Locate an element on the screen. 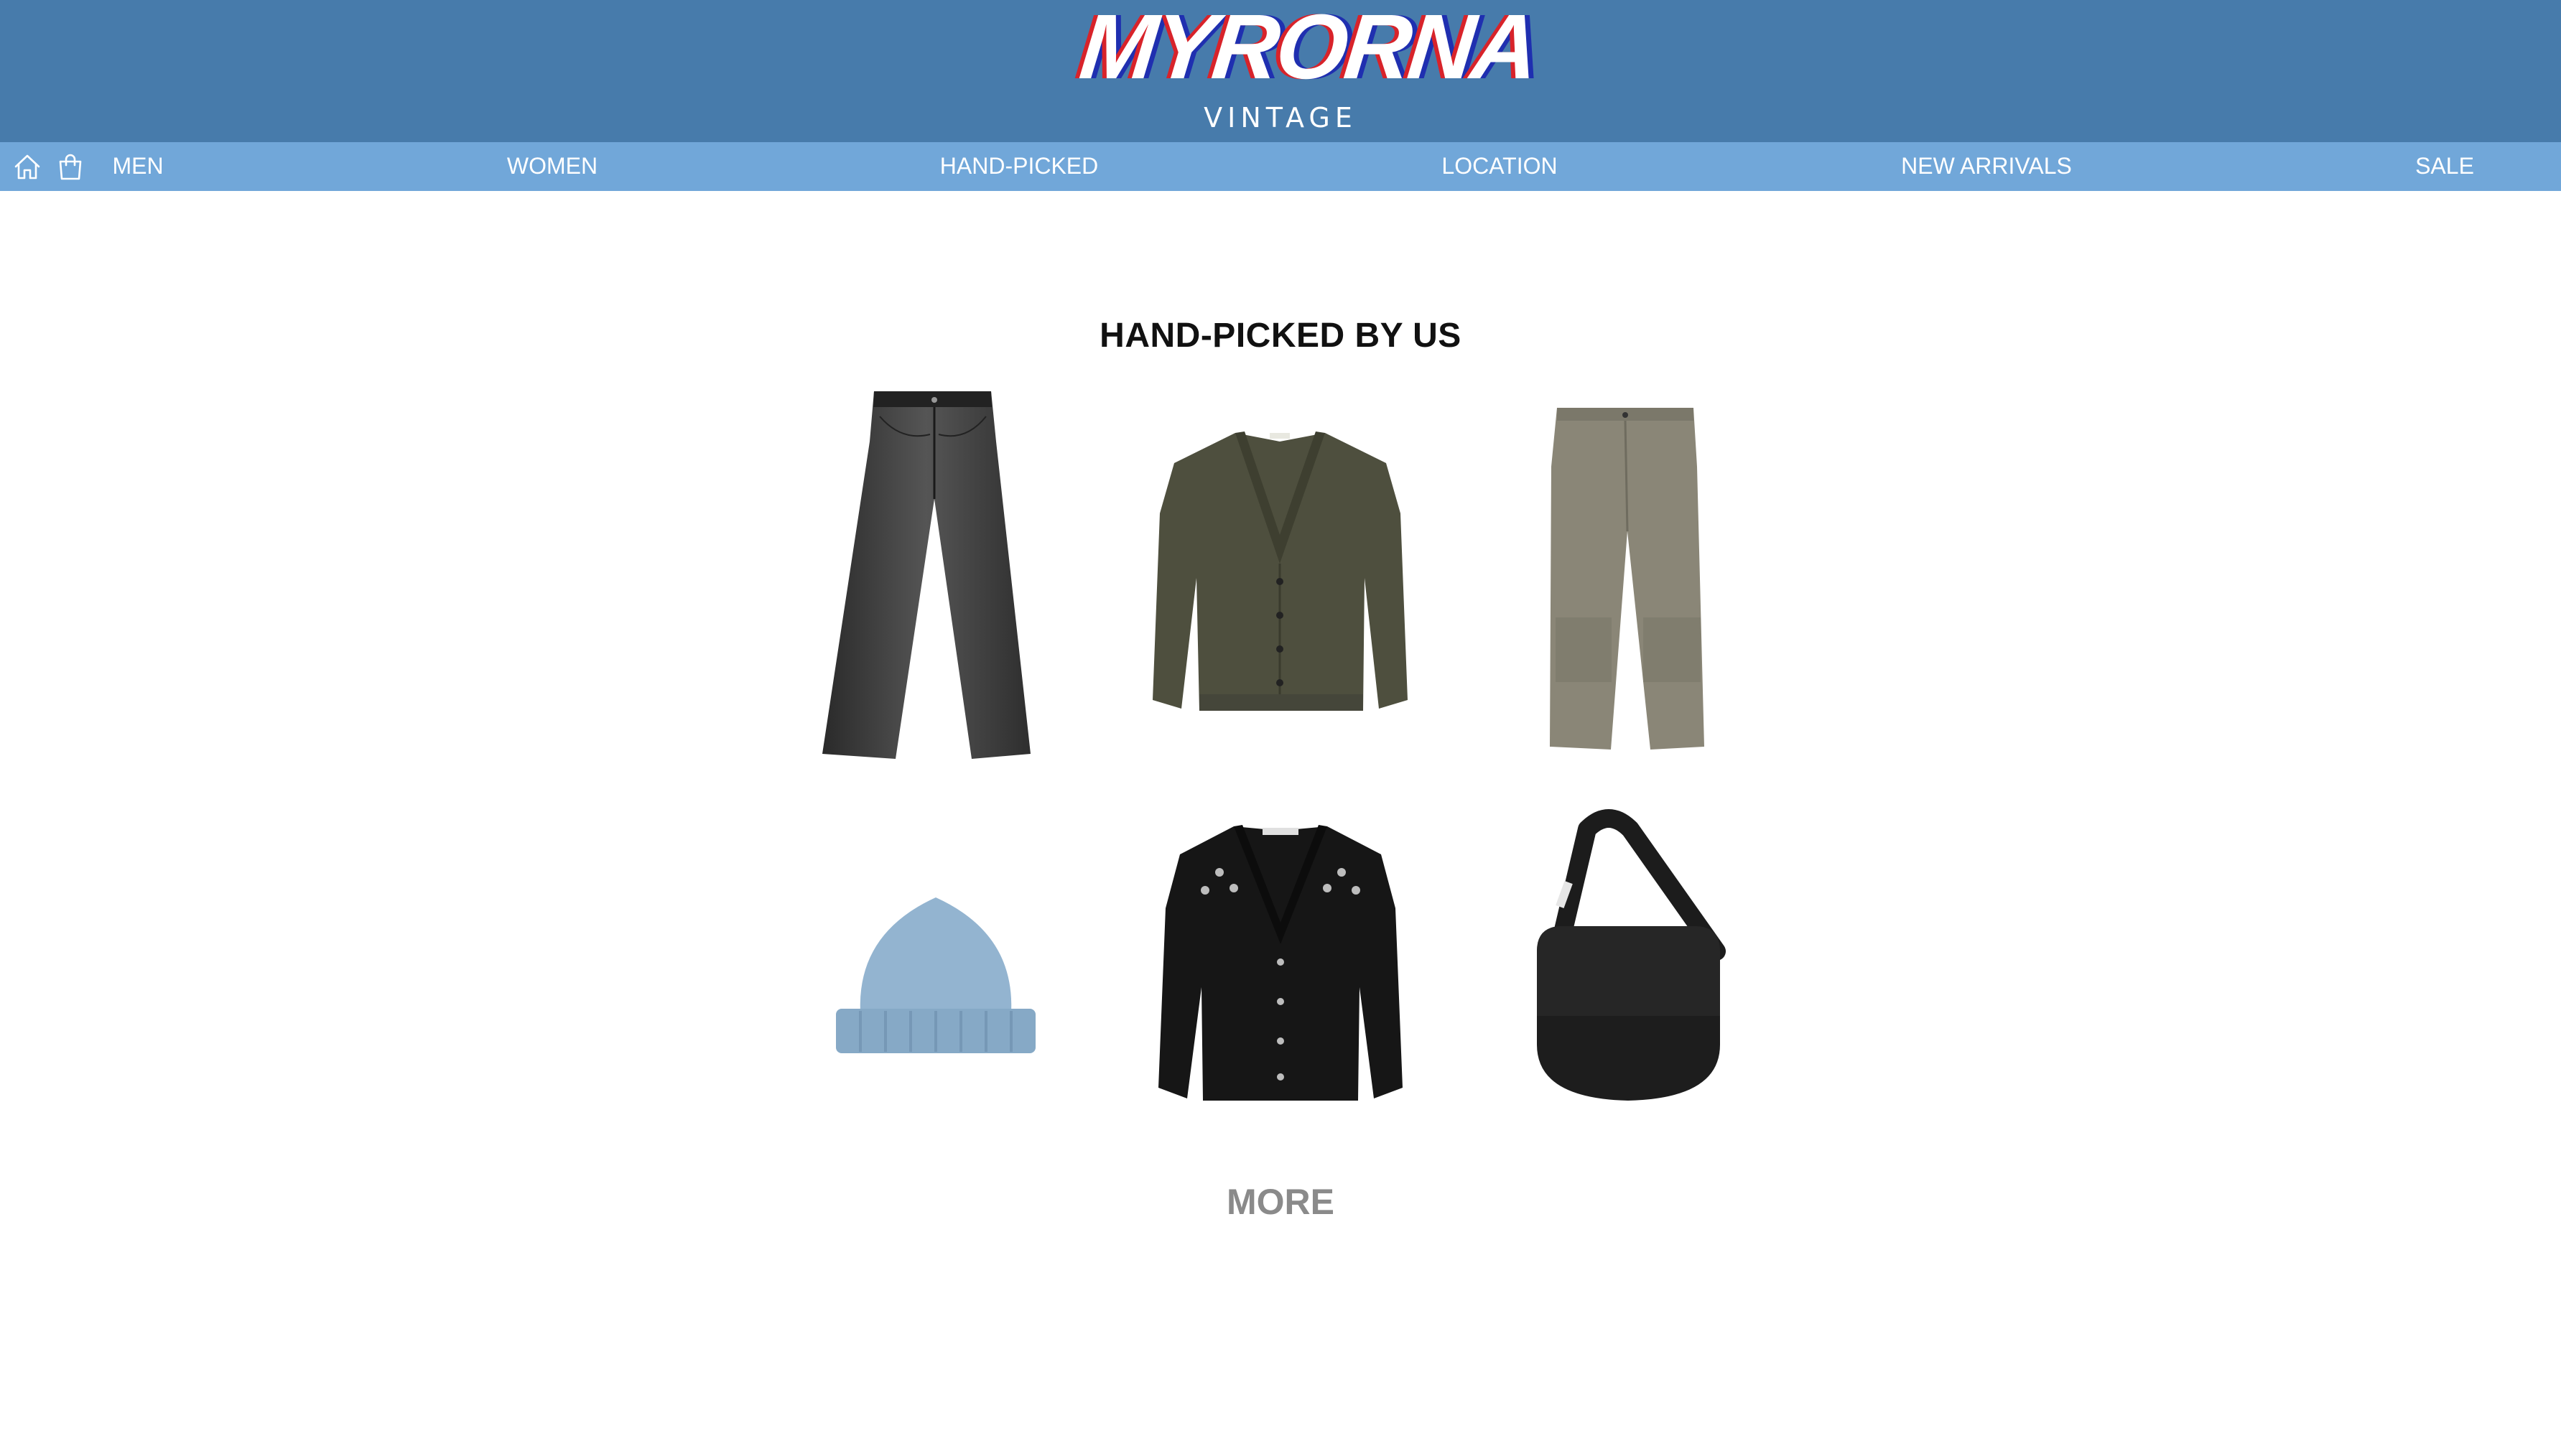 Image resolution: width=2561 pixels, height=1456 pixels. product-khaki-work-pants is located at coordinates (1626, 577).